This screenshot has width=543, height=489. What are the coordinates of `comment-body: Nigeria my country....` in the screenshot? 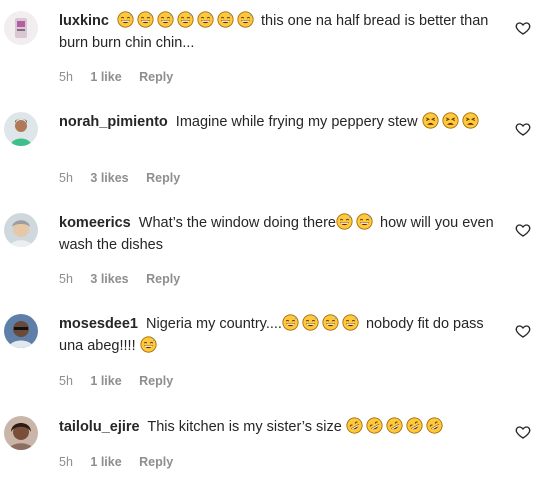 It's located at (214, 324).